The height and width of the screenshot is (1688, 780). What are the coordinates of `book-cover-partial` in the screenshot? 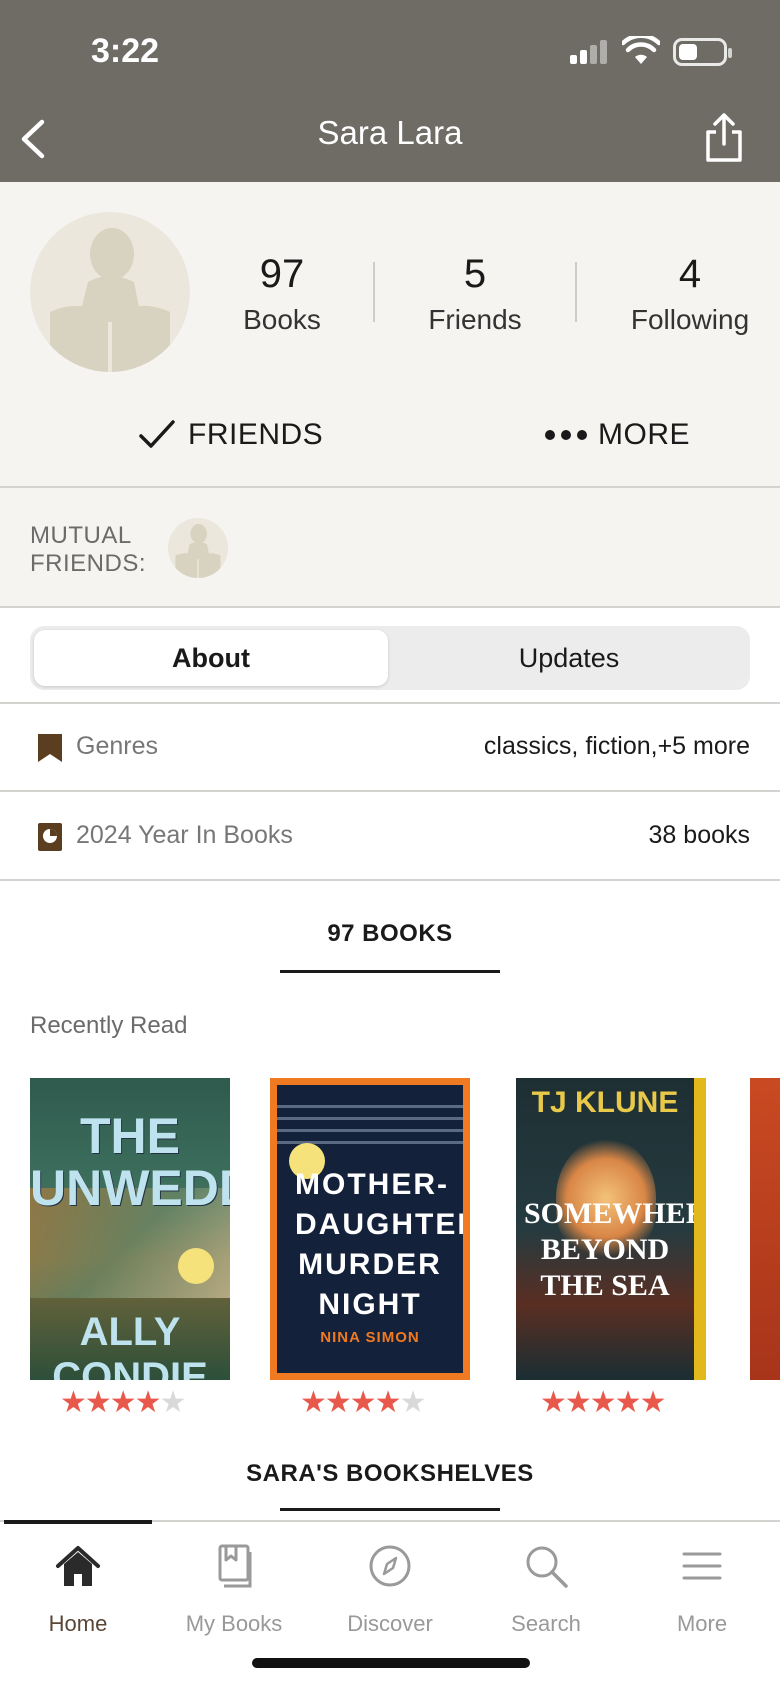 It's located at (765, 1229).